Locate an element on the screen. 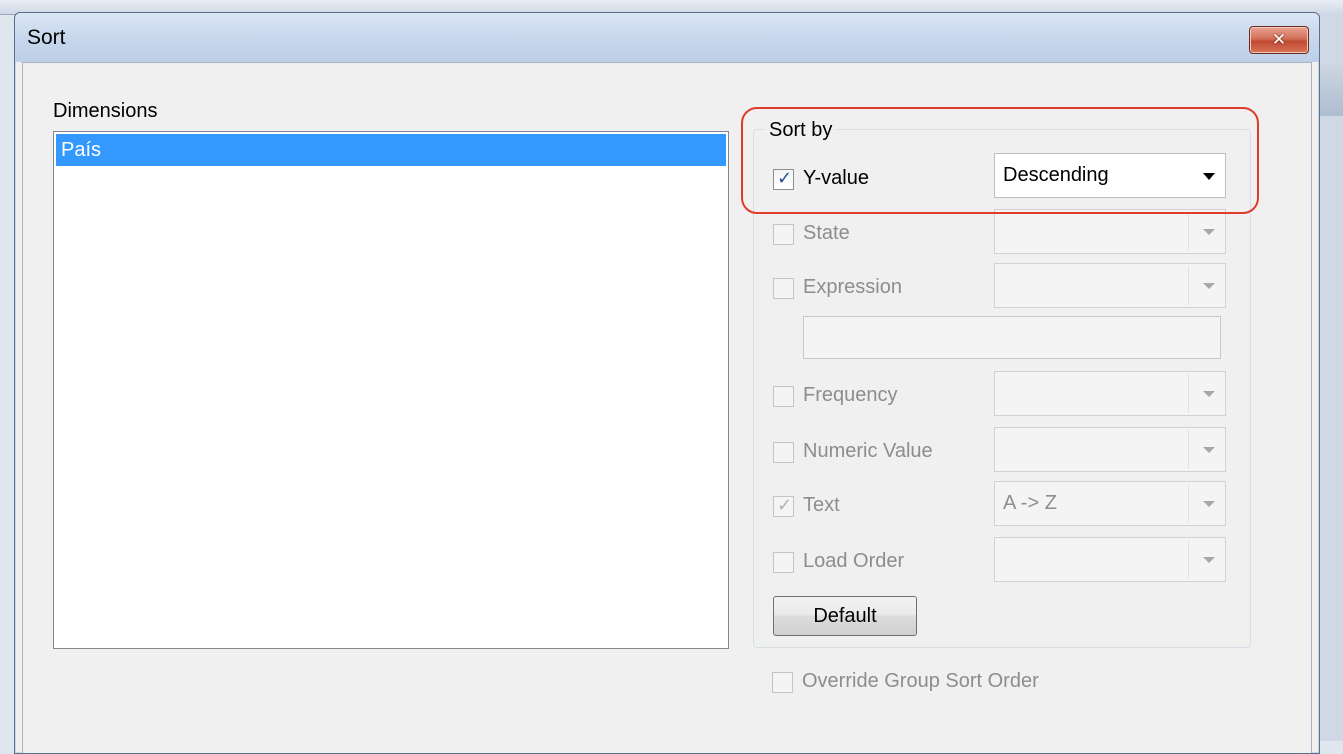  y-value-label: Y-value is located at coordinates (836, 178).